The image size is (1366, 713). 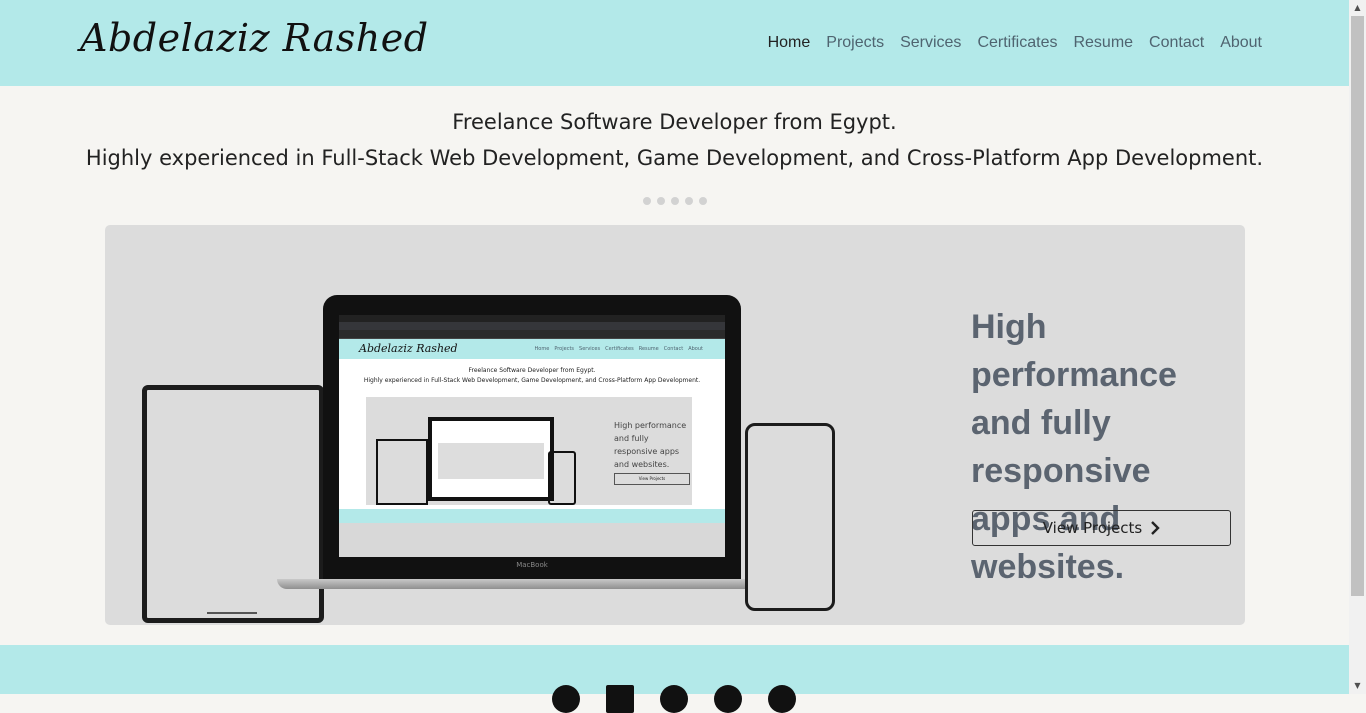 What do you see at coordinates (532, 565) in the screenshot?
I see `laptop-label: MacBook` at bounding box center [532, 565].